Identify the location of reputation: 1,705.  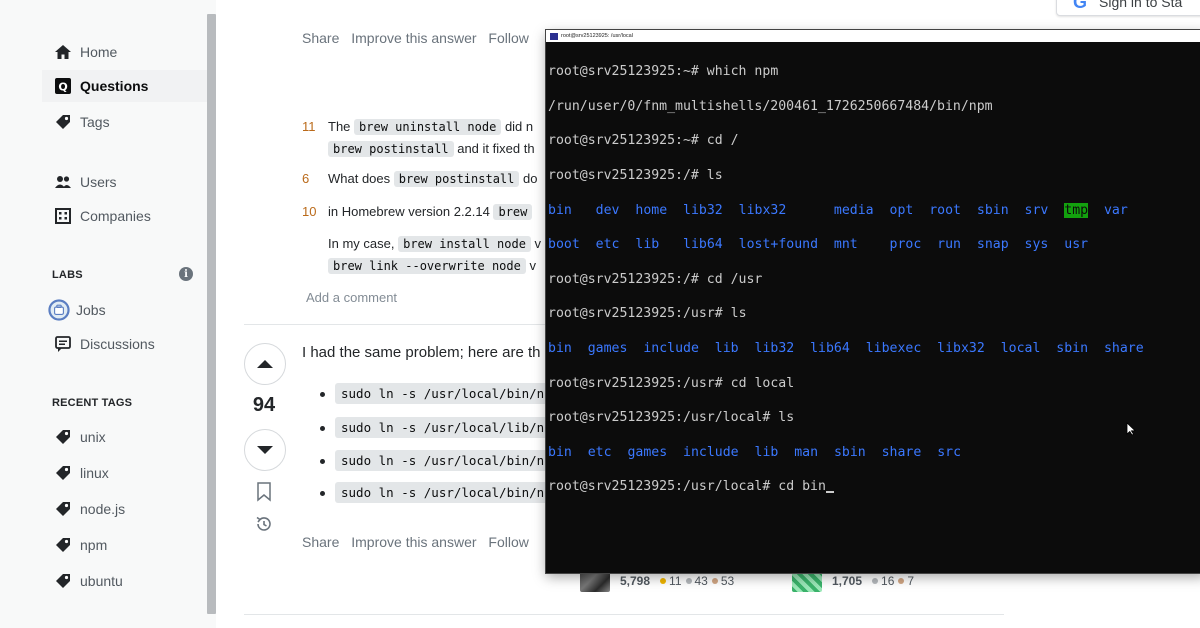
(847, 581).